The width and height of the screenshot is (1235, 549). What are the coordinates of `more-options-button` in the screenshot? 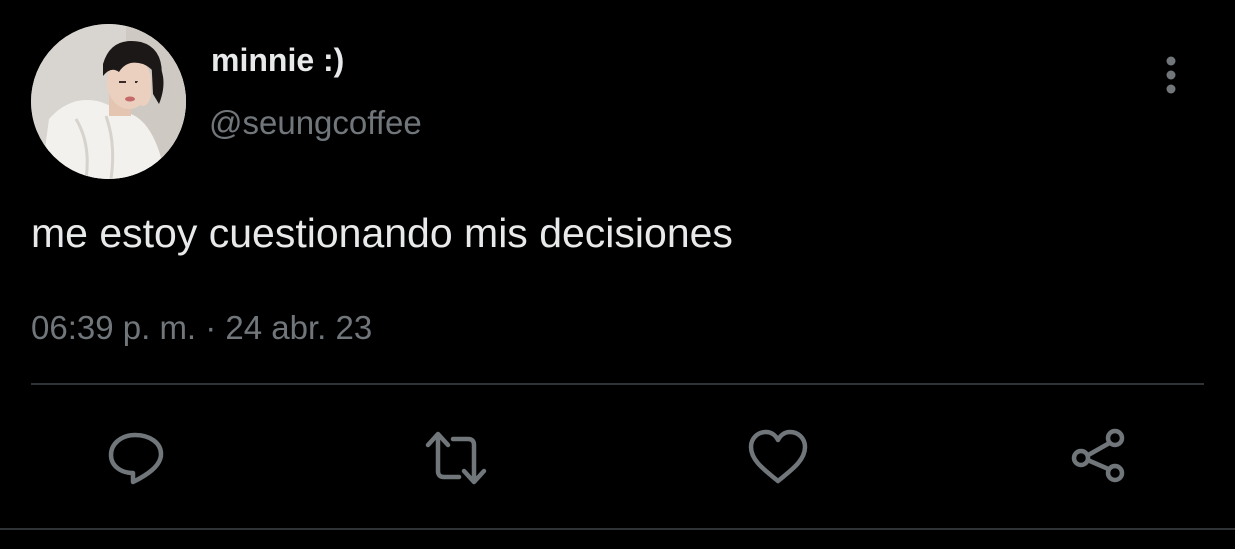 It's located at (1172, 76).